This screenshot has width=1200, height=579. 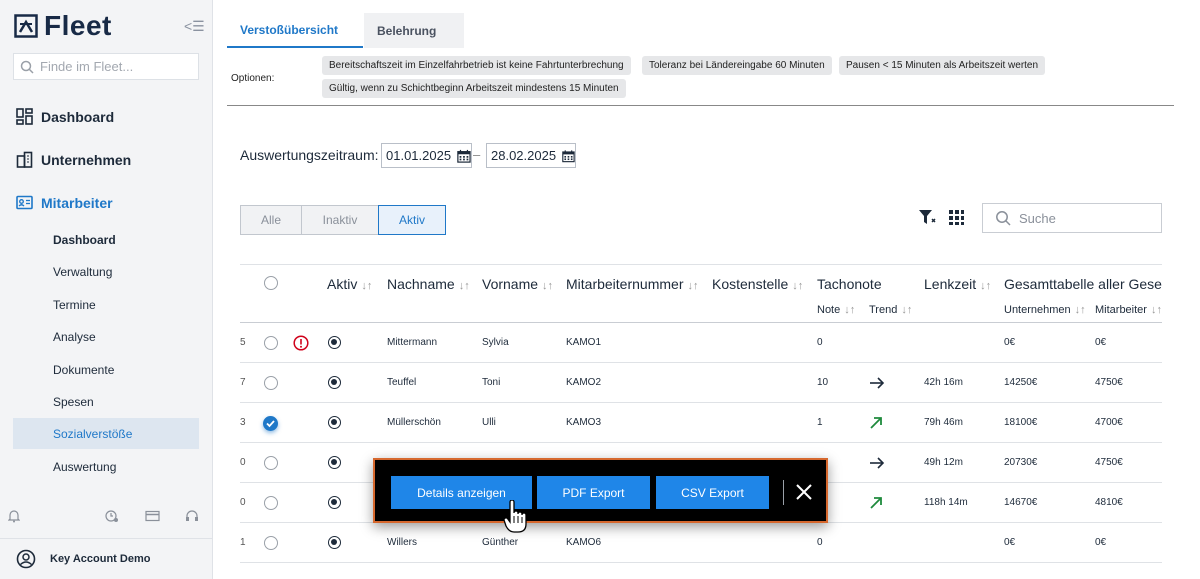 What do you see at coordinates (836, 310) in the screenshot?
I see `col-note: Note ↓↑` at bounding box center [836, 310].